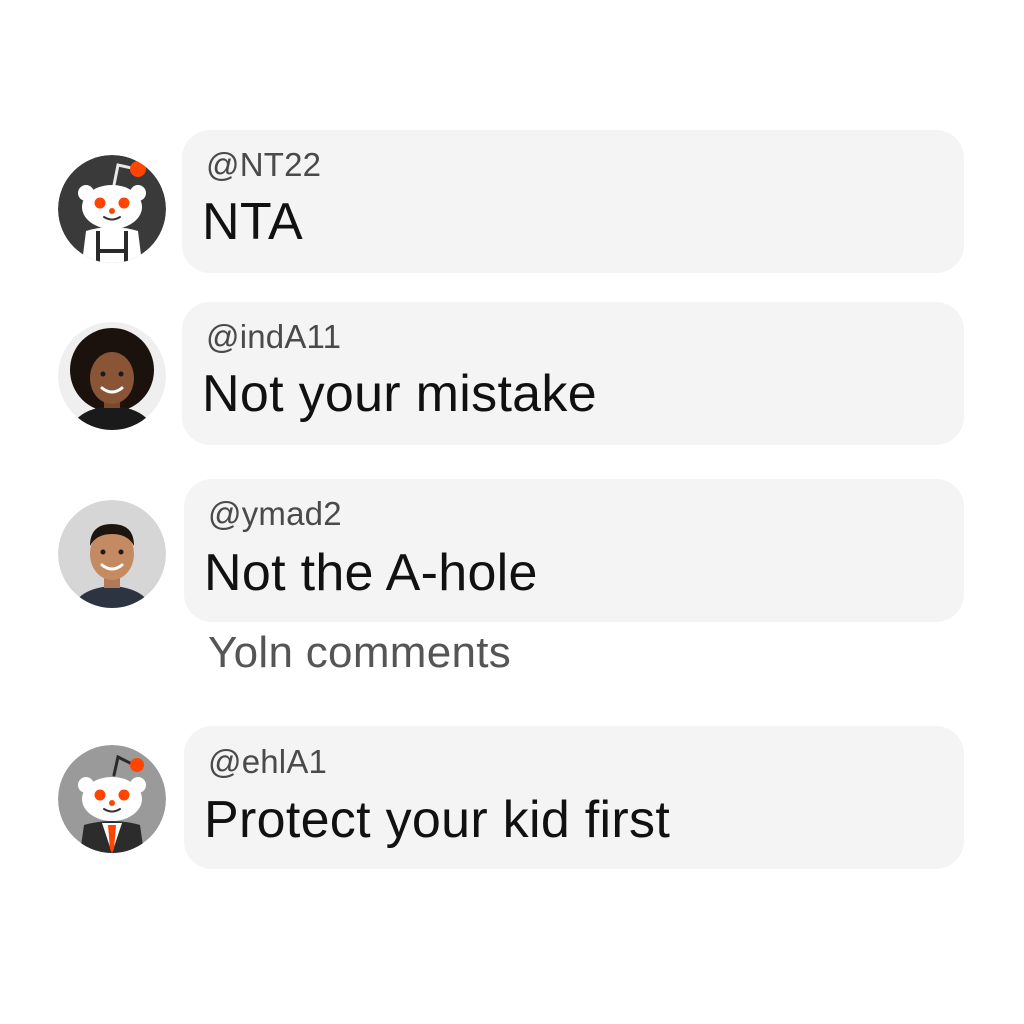  What do you see at coordinates (359, 653) in the screenshot?
I see `join-comments-link: Yoln comments` at bounding box center [359, 653].